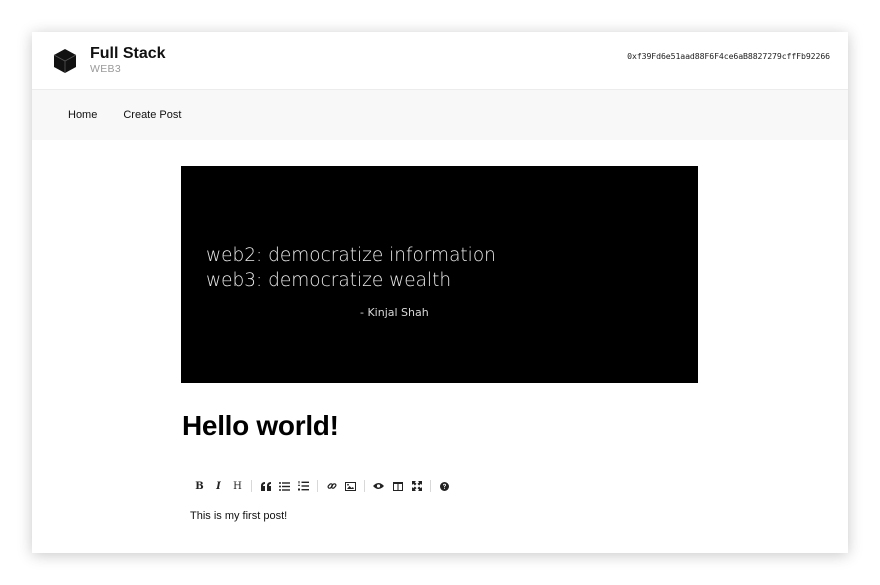  I want to click on cube-icon, so click(65, 60).